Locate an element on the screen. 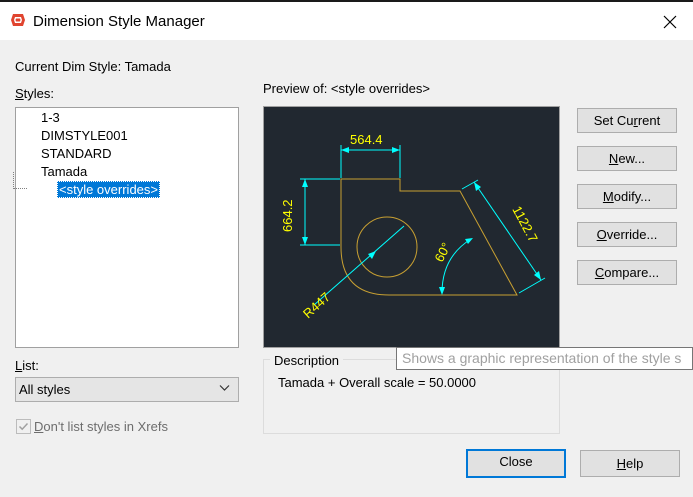 The height and width of the screenshot is (497, 693). list-filter-value: All styles is located at coordinates (45, 389).